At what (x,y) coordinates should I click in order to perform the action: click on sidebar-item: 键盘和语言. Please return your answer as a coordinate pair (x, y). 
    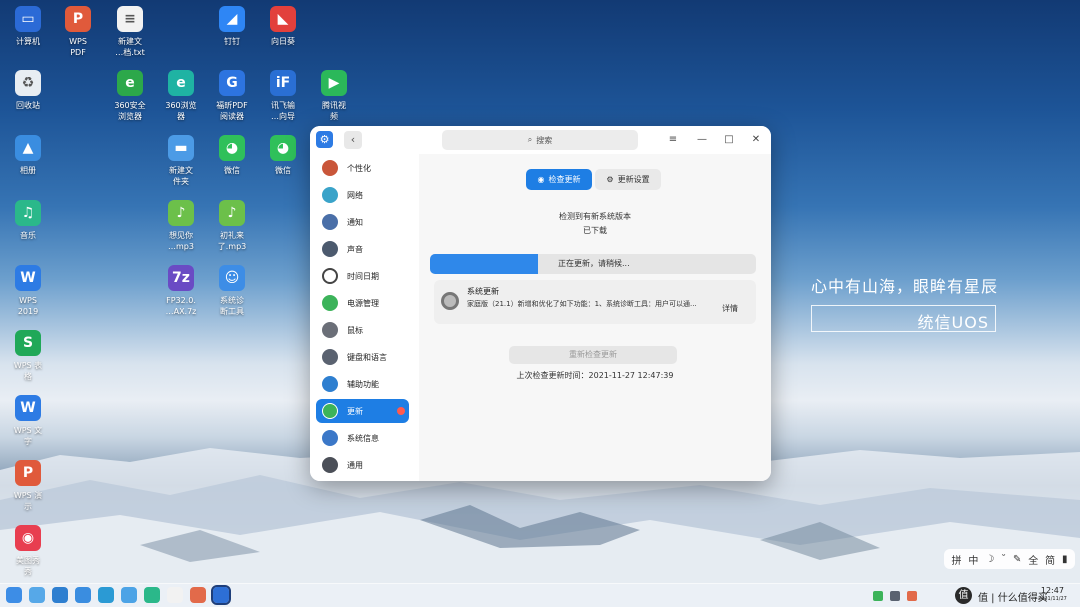
    Looking at the image, I should click on (362, 357).